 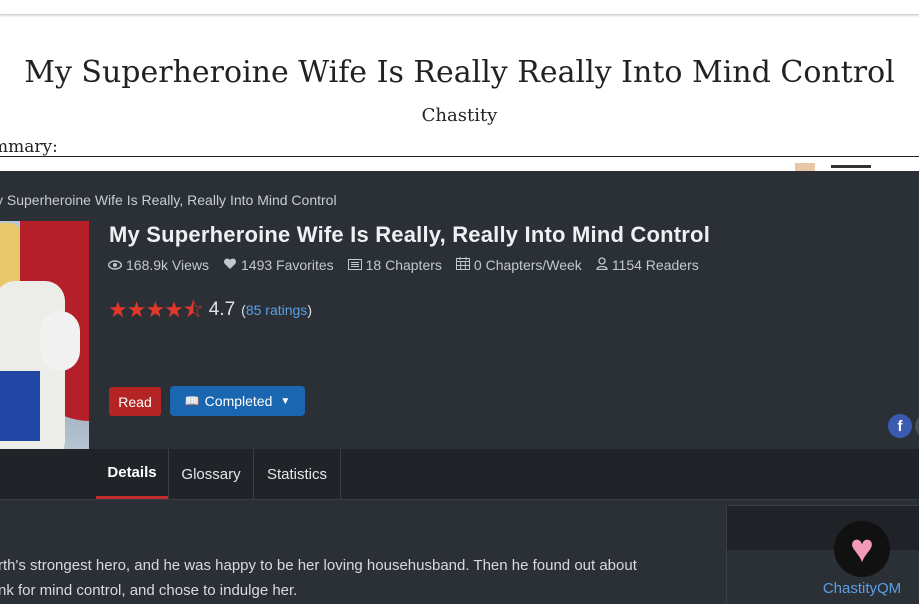 I want to click on views-stat: 168.9k Views, so click(x=158, y=265).